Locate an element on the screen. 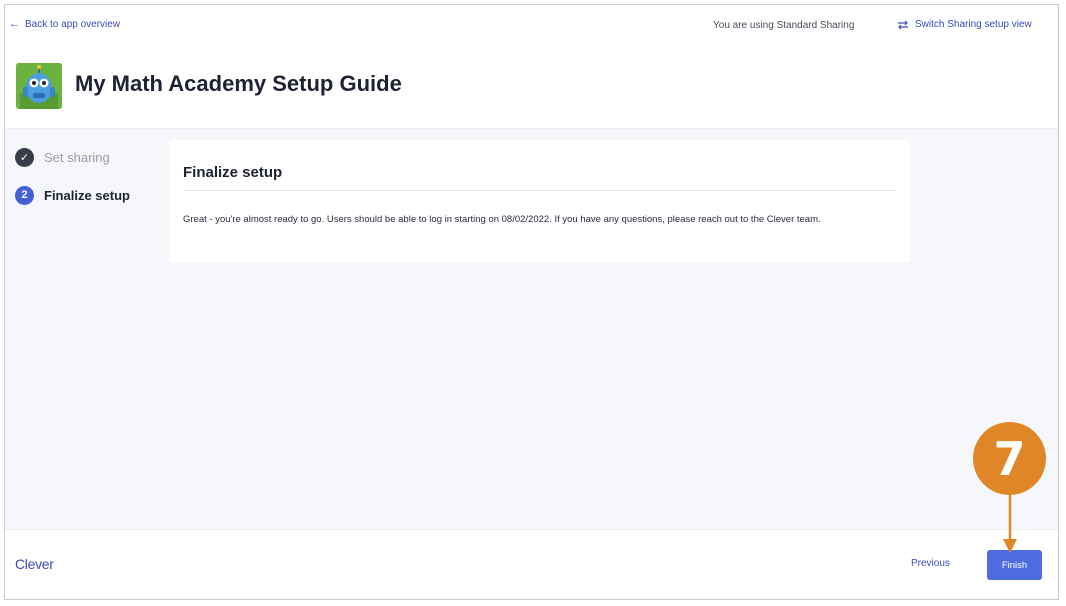 The image size is (1066, 606). sharing-status-text: You are using Standard Sharing is located at coordinates (784, 25).